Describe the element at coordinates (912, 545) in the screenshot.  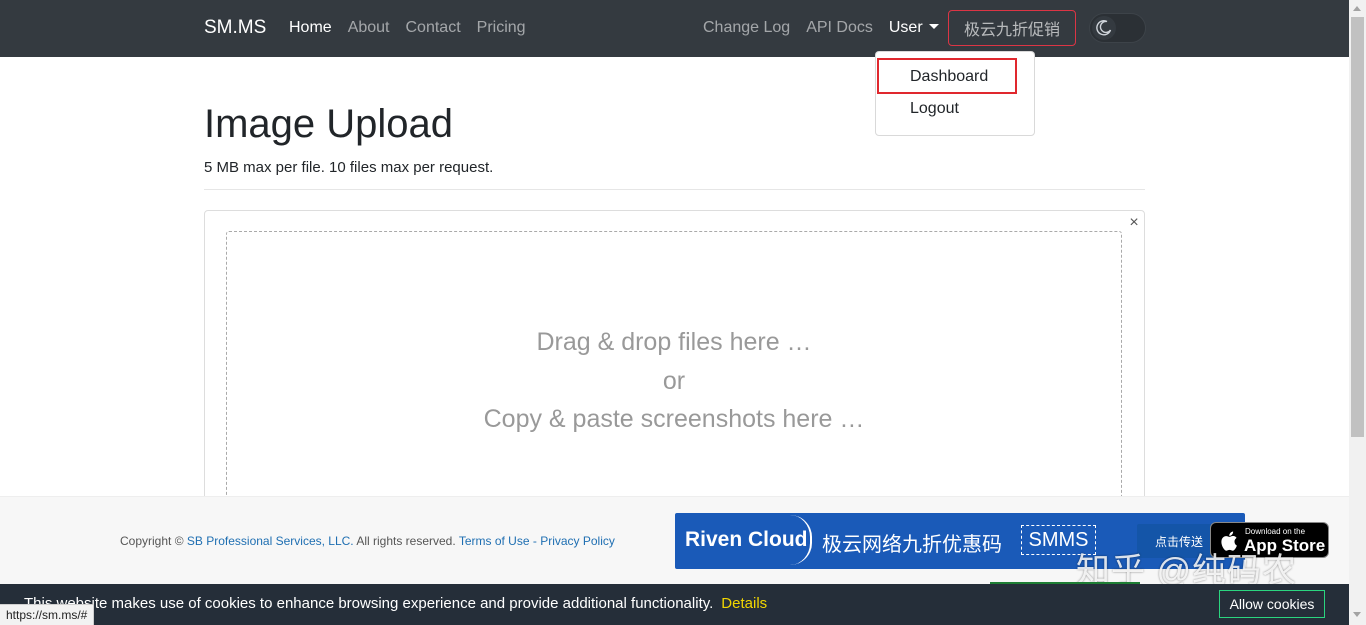
I see `ad-text: 极云网络九折优惠码` at that location.